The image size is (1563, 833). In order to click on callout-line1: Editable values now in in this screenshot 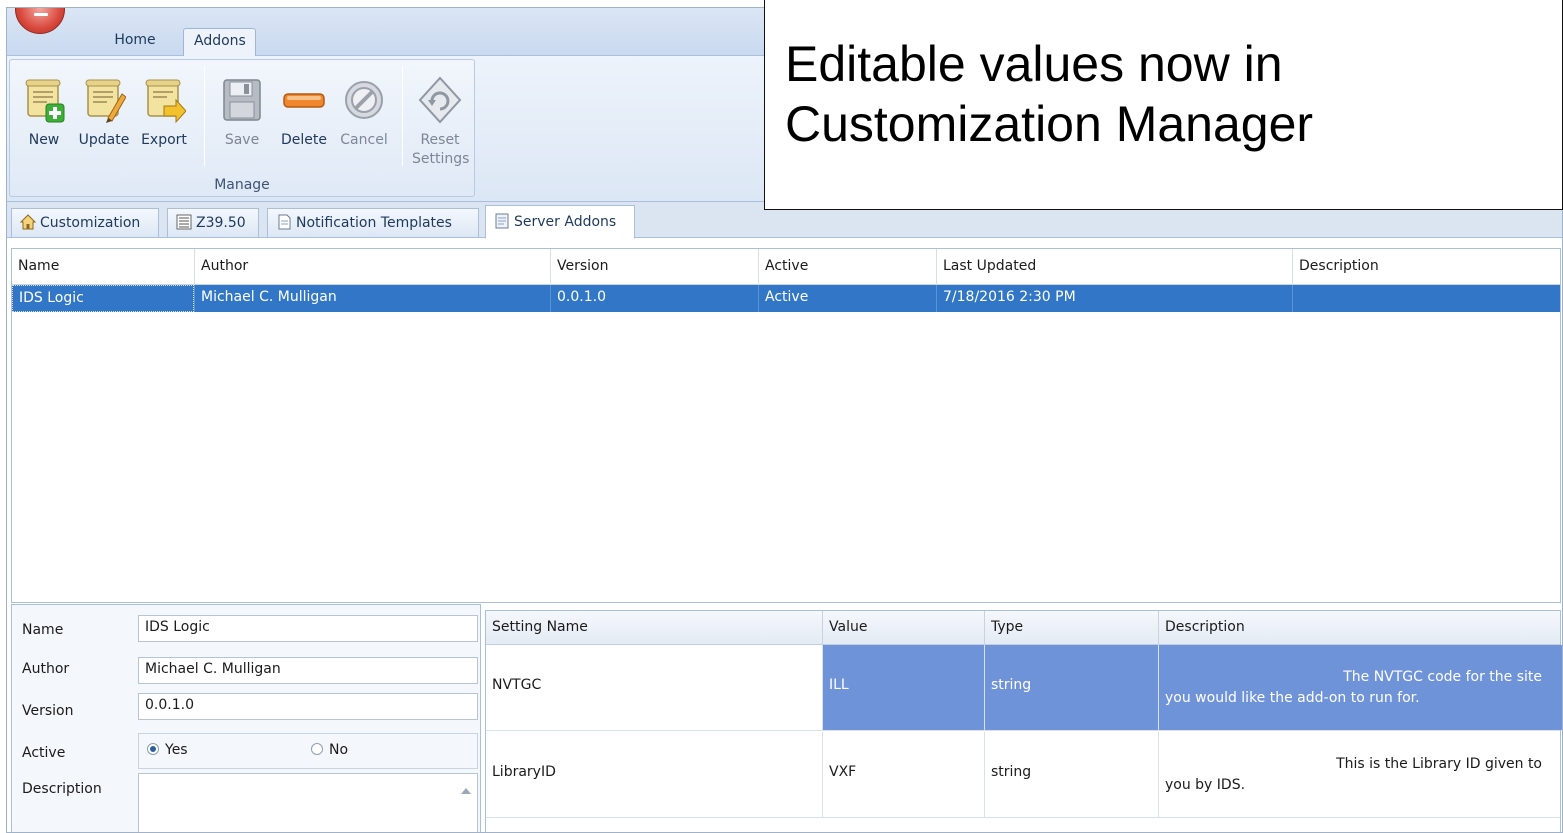, I will do `click(1034, 64)`.